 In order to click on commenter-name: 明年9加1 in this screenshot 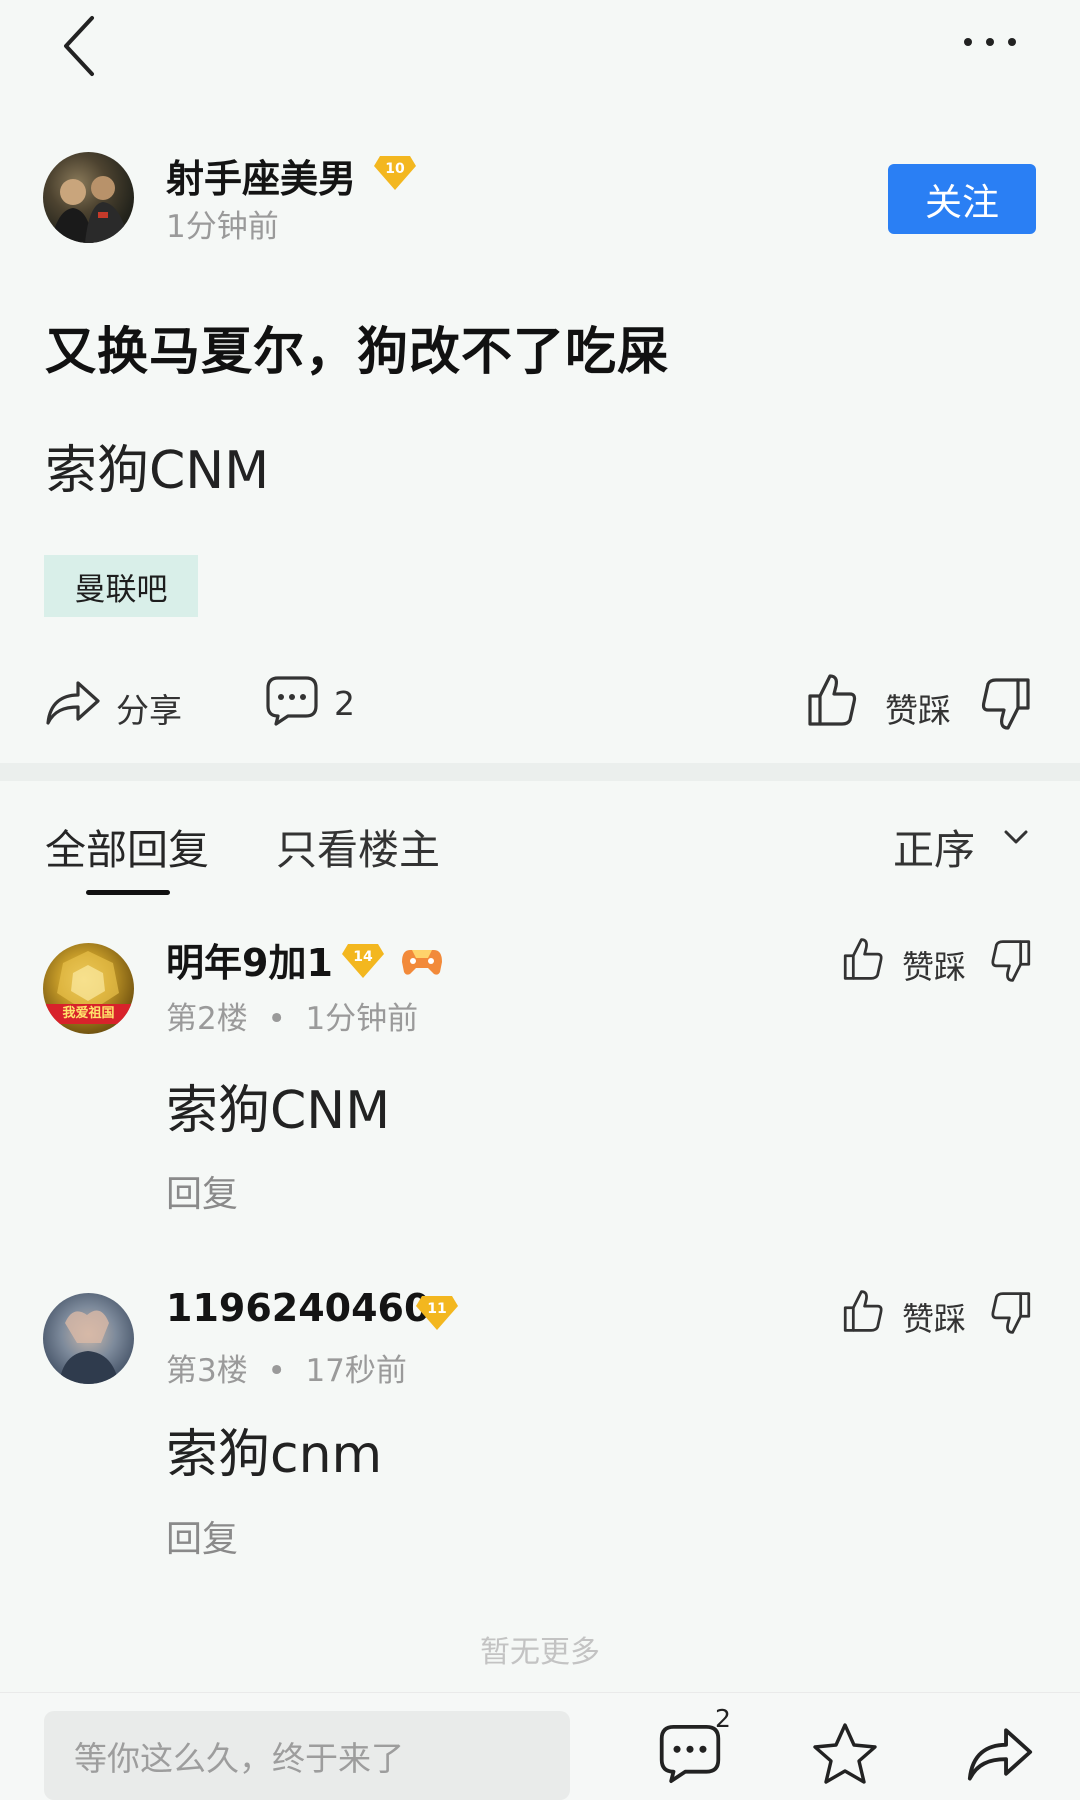, I will do `click(249, 959)`.